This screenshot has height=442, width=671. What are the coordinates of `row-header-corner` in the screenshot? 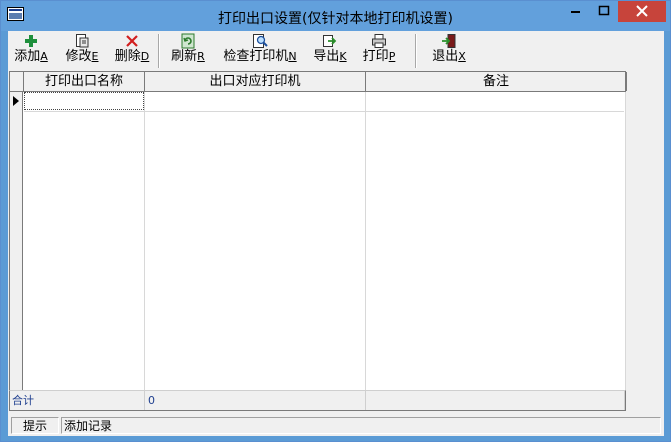 It's located at (17, 81).